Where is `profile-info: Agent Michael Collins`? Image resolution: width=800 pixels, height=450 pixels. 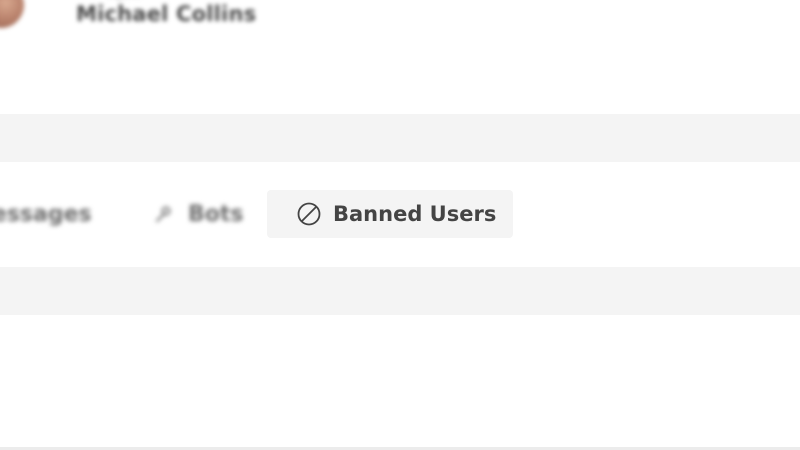 profile-info: Agent Michael Collins is located at coordinates (166, 13).